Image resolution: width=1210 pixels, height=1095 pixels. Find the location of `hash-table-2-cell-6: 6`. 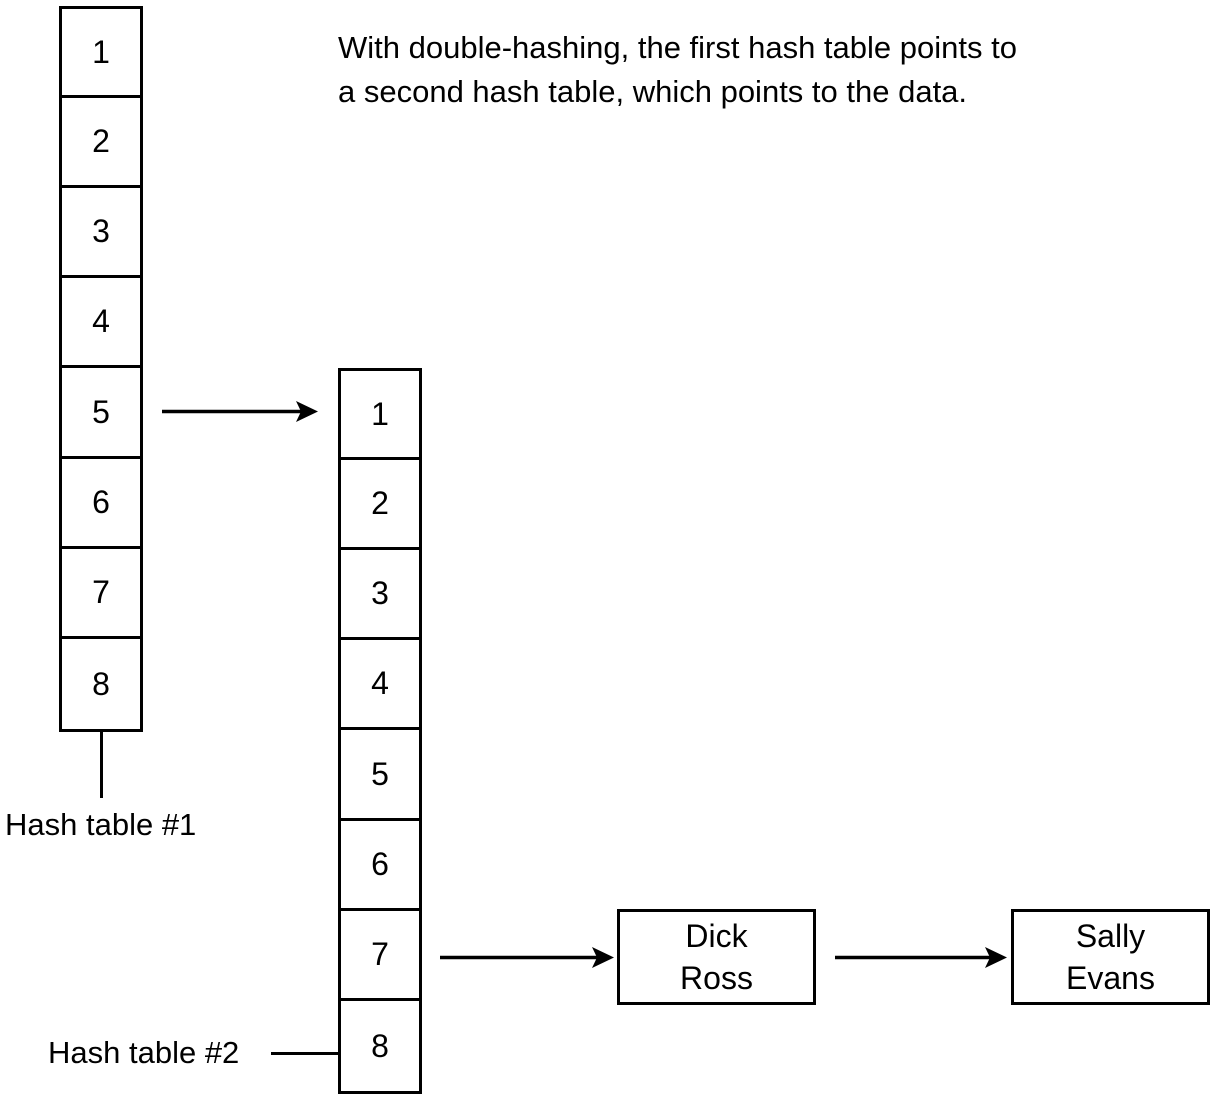

hash-table-2-cell-6: 6 is located at coordinates (380, 866).